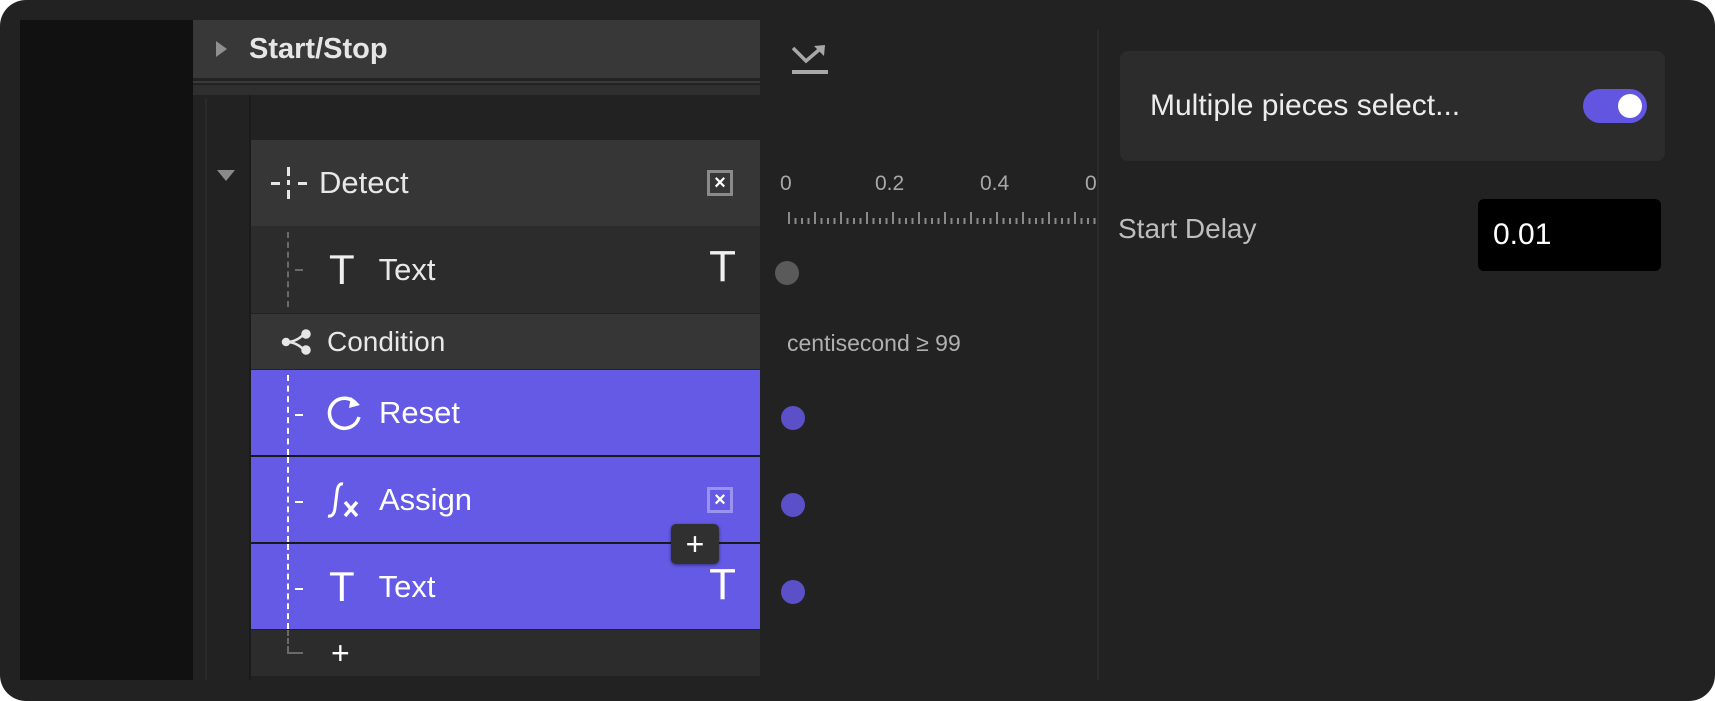 The height and width of the screenshot is (701, 1715). Describe the element at coordinates (419, 412) in the screenshot. I see `tree-item-label: Reset` at that location.